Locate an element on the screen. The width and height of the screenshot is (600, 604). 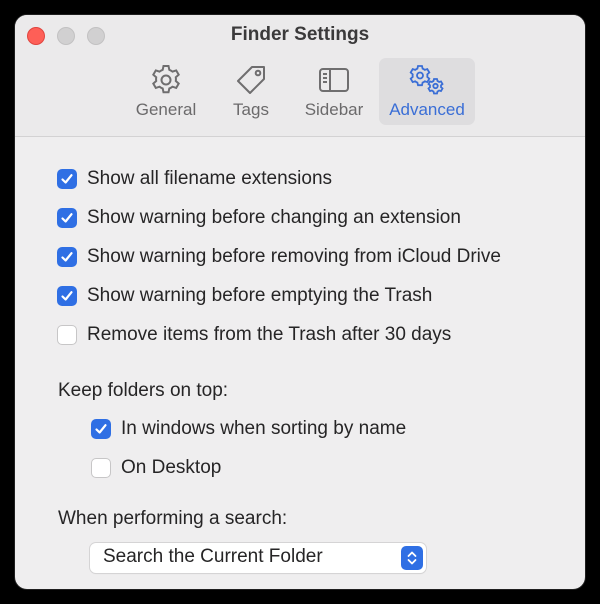
warn-empty-trash-label: Show warning before emptying the Trash is located at coordinates (260, 295).